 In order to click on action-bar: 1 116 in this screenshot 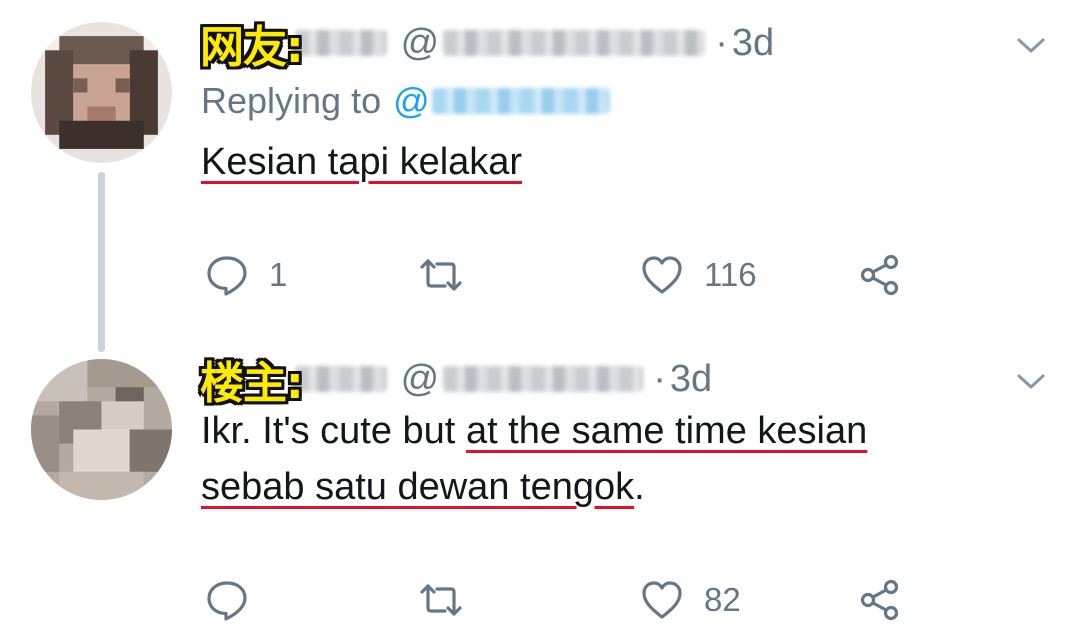, I will do `click(540, 275)`.